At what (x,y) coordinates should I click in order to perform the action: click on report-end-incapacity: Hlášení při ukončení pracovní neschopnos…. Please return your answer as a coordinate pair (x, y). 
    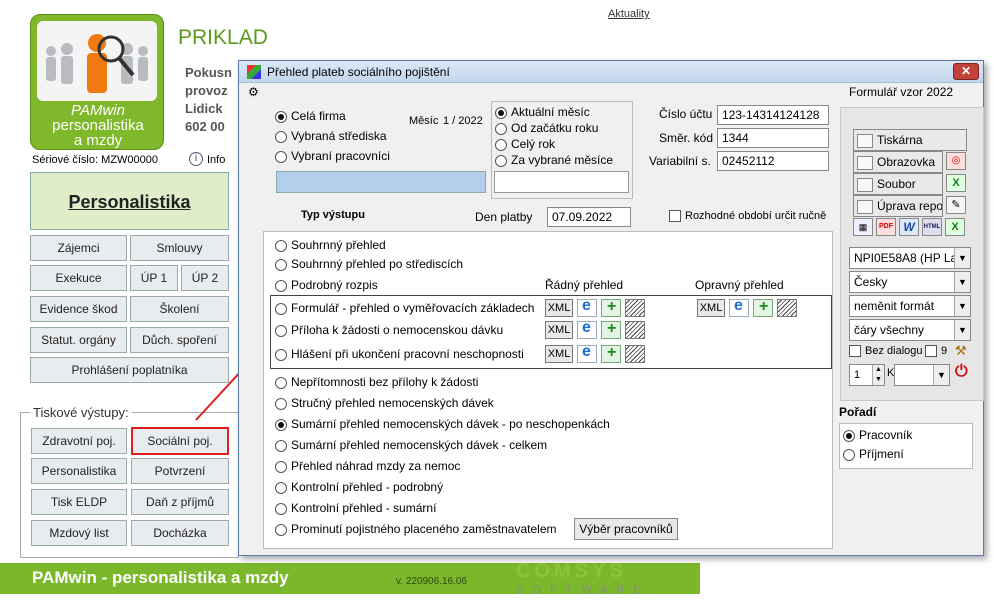
    Looking at the image, I should click on (399, 354).